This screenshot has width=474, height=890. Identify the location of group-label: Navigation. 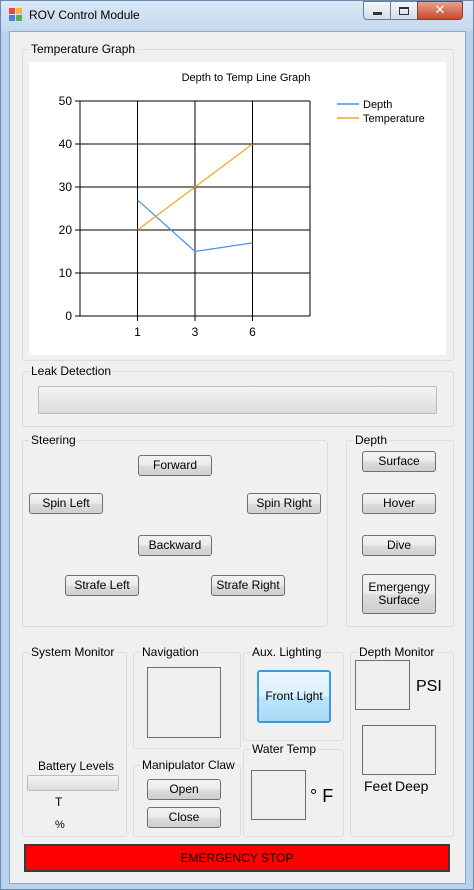
(170, 652).